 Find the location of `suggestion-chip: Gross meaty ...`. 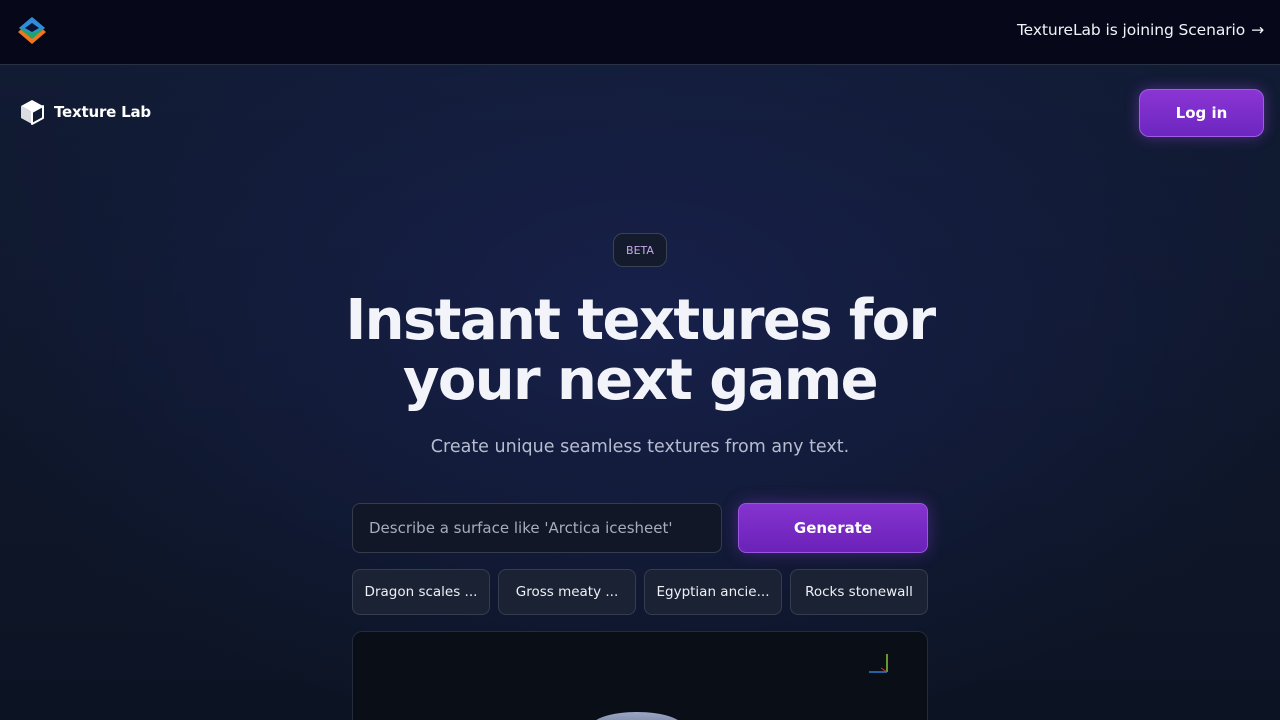

suggestion-chip: Gross meaty ... is located at coordinates (567, 592).